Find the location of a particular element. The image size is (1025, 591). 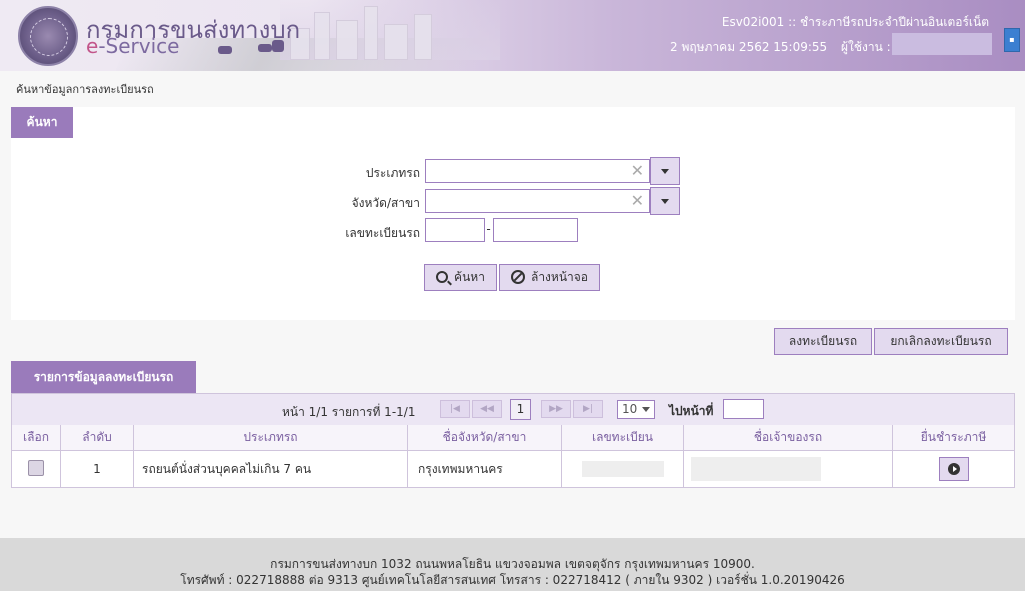

col-select: เลือก is located at coordinates (36, 438).